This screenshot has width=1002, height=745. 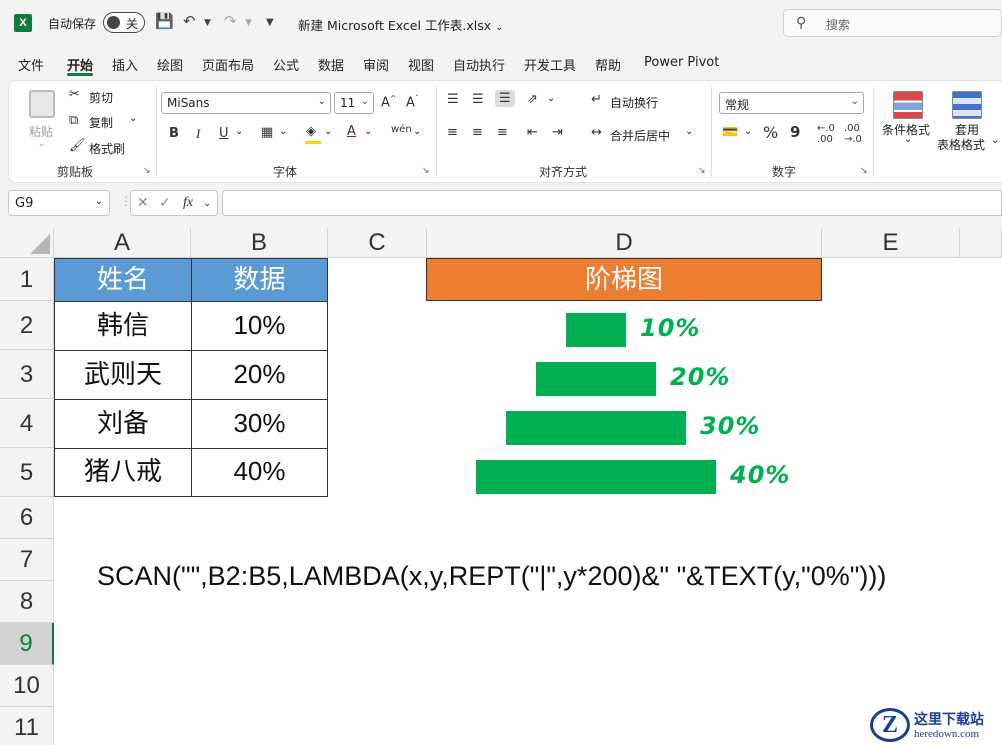 What do you see at coordinates (730, 132) in the screenshot?
I see `accounting-format-icon: 💳` at bounding box center [730, 132].